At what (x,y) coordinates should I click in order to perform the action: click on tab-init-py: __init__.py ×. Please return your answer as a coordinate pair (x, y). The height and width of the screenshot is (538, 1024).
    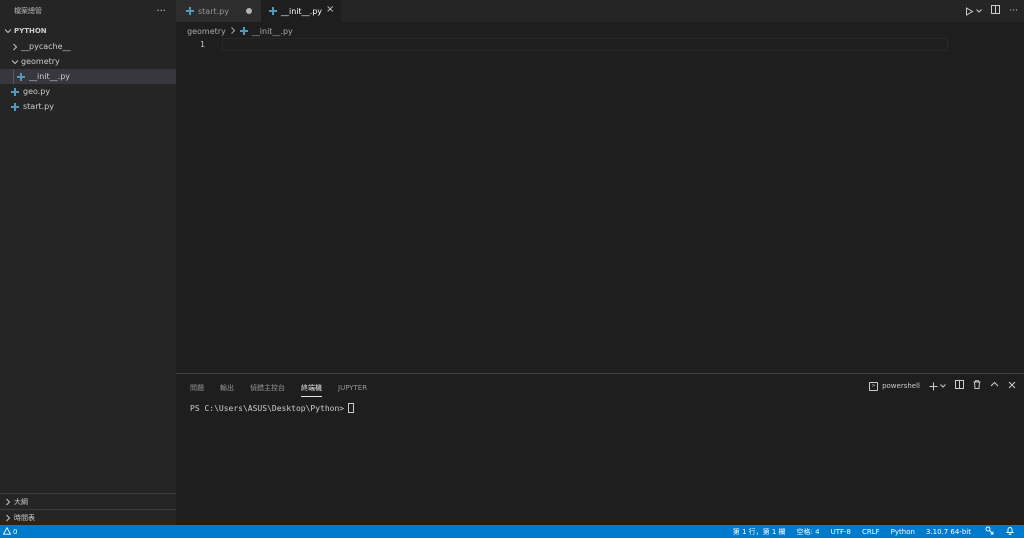
    Looking at the image, I should click on (301, 11).